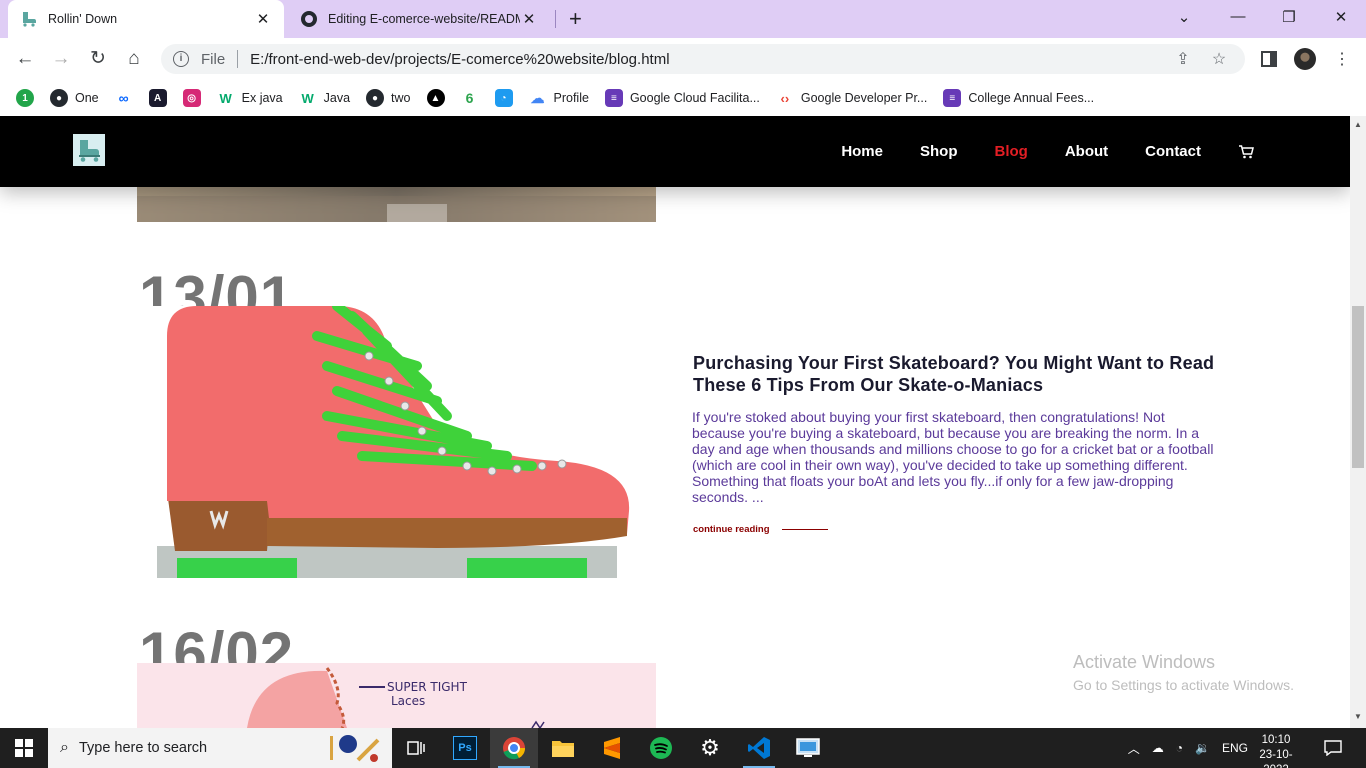 This screenshot has width=1366, height=768. What do you see at coordinates (337, 98) in the screenshot?
I see `bookmark-label: Java` at bounding box center [337, 98].